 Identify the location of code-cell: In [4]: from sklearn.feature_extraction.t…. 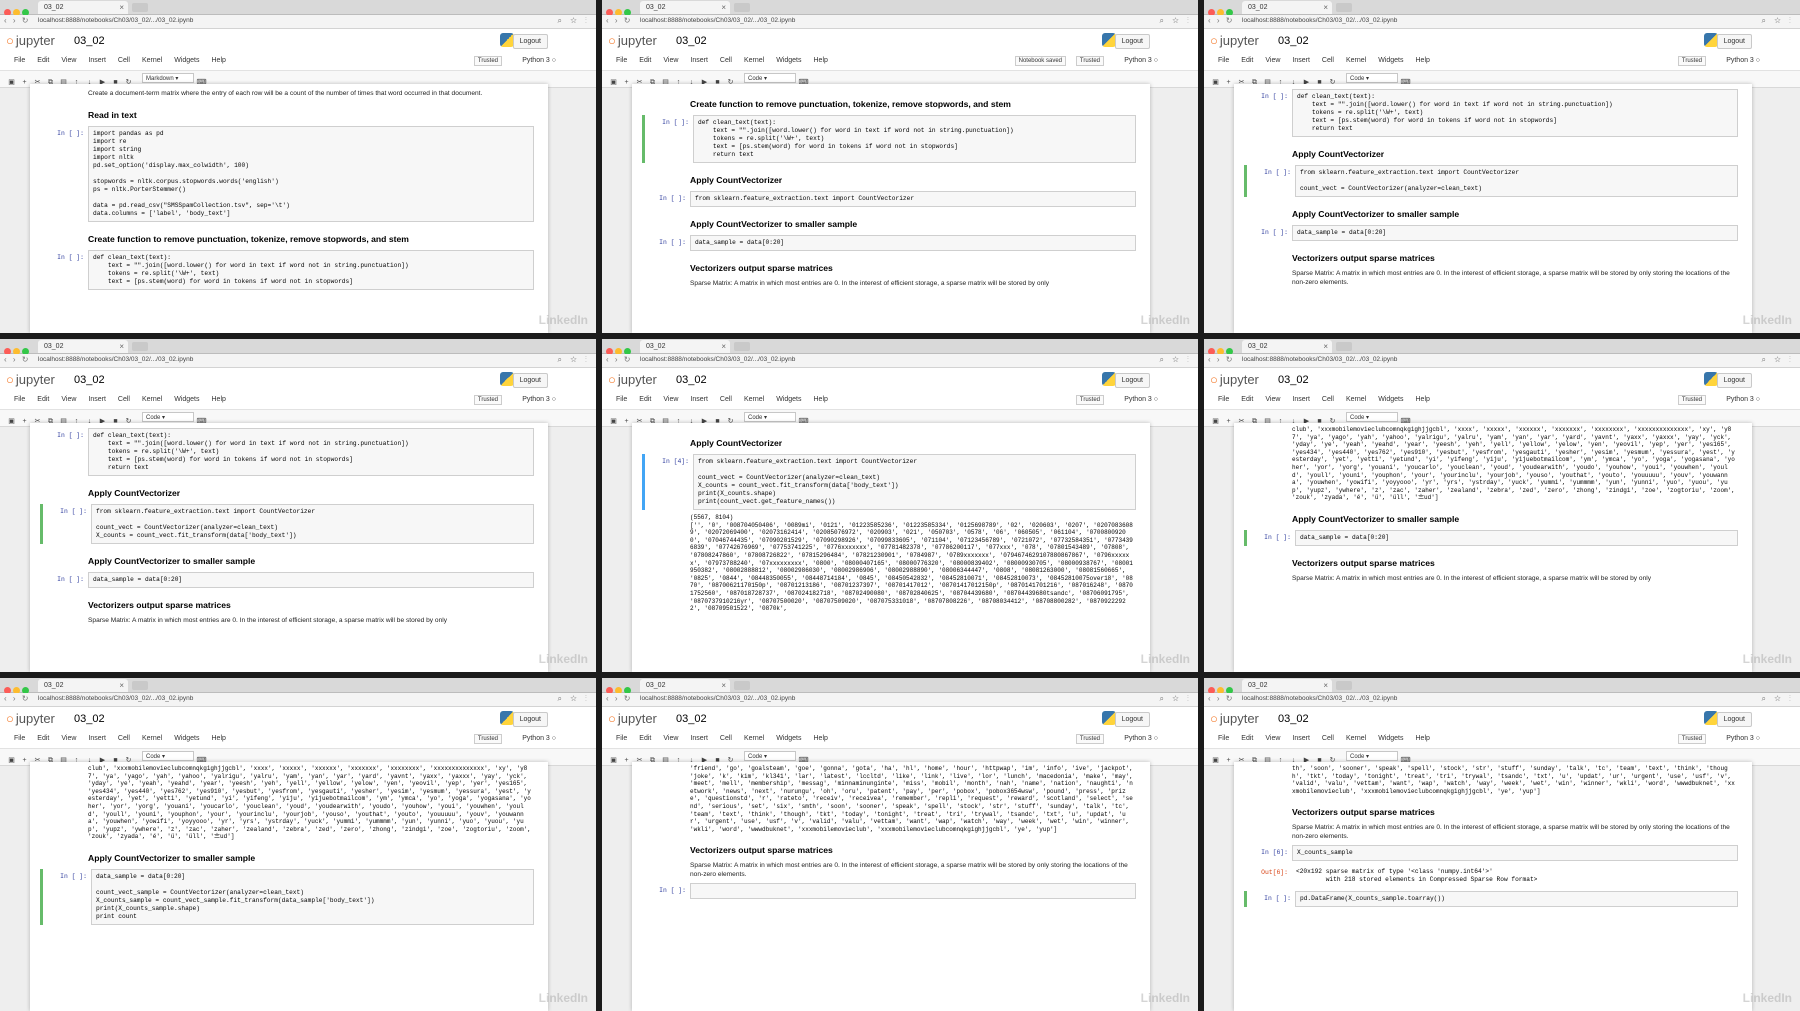
(889, 482).